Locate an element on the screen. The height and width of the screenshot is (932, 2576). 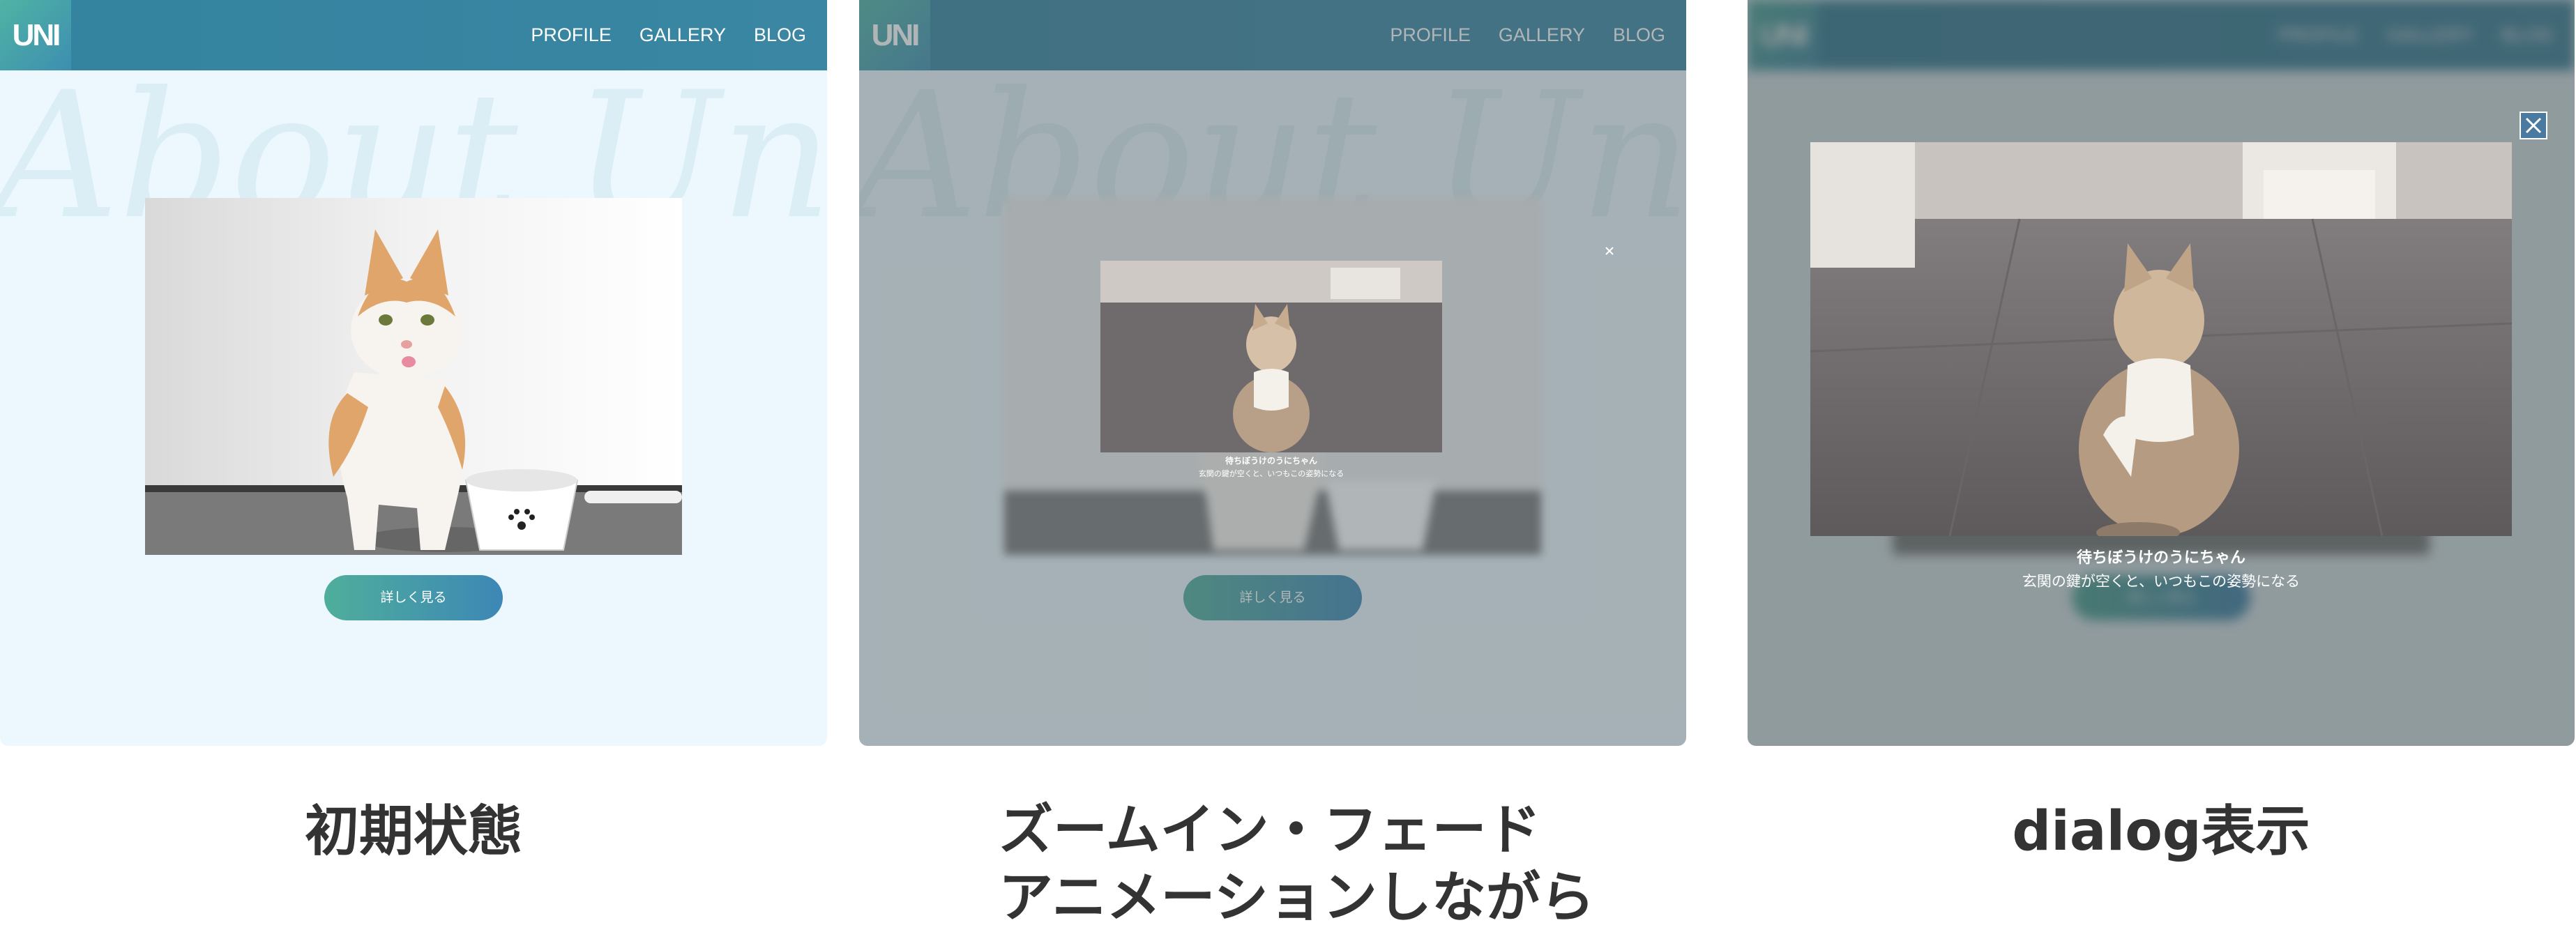
cat-photo-image is located at coordinates (413, 376).